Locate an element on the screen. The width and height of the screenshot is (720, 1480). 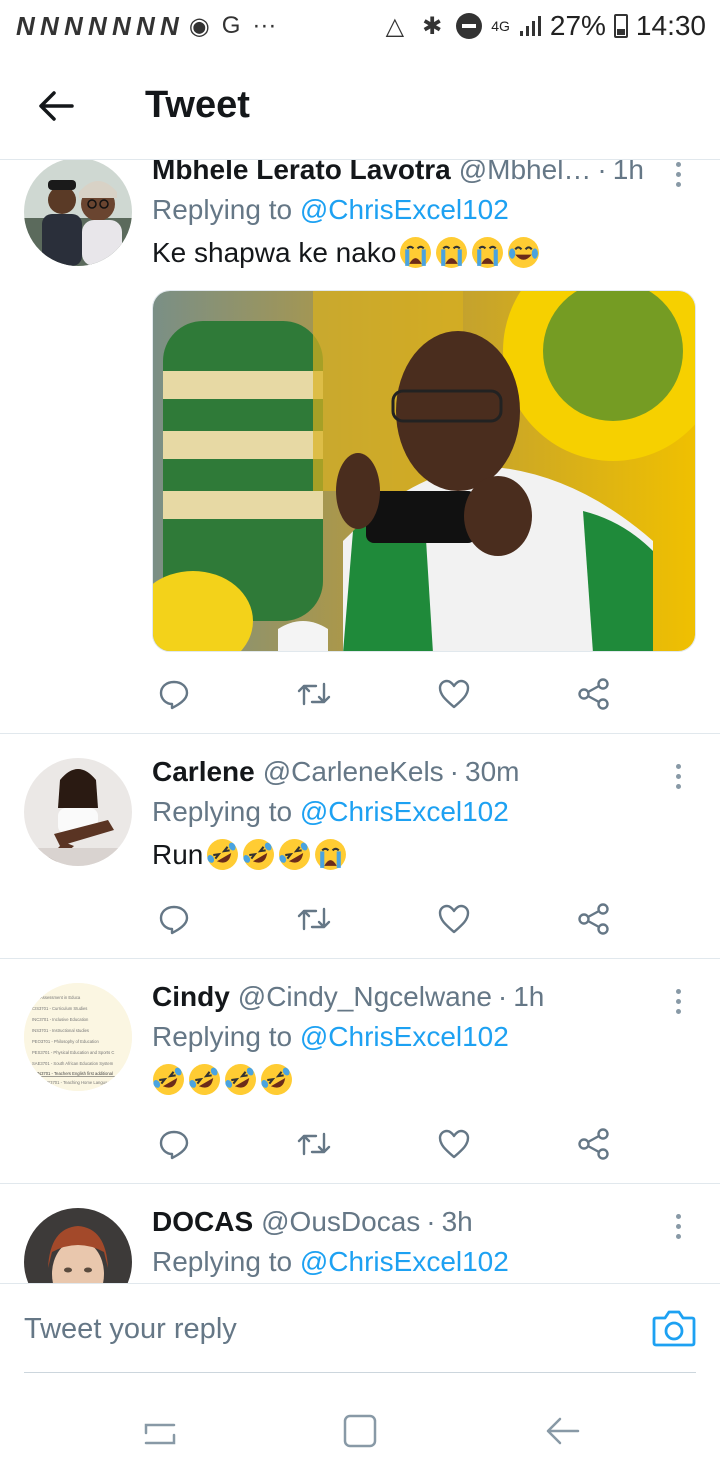
avatar-text-line: TTR3701 - Teaching Home Language is located at coordinates (77, 1082).